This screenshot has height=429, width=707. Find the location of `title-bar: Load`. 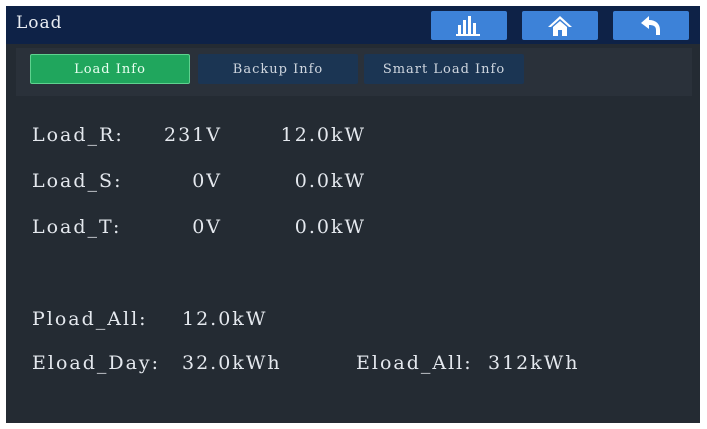

title-bar: Load is located at coordinates (353, 25).